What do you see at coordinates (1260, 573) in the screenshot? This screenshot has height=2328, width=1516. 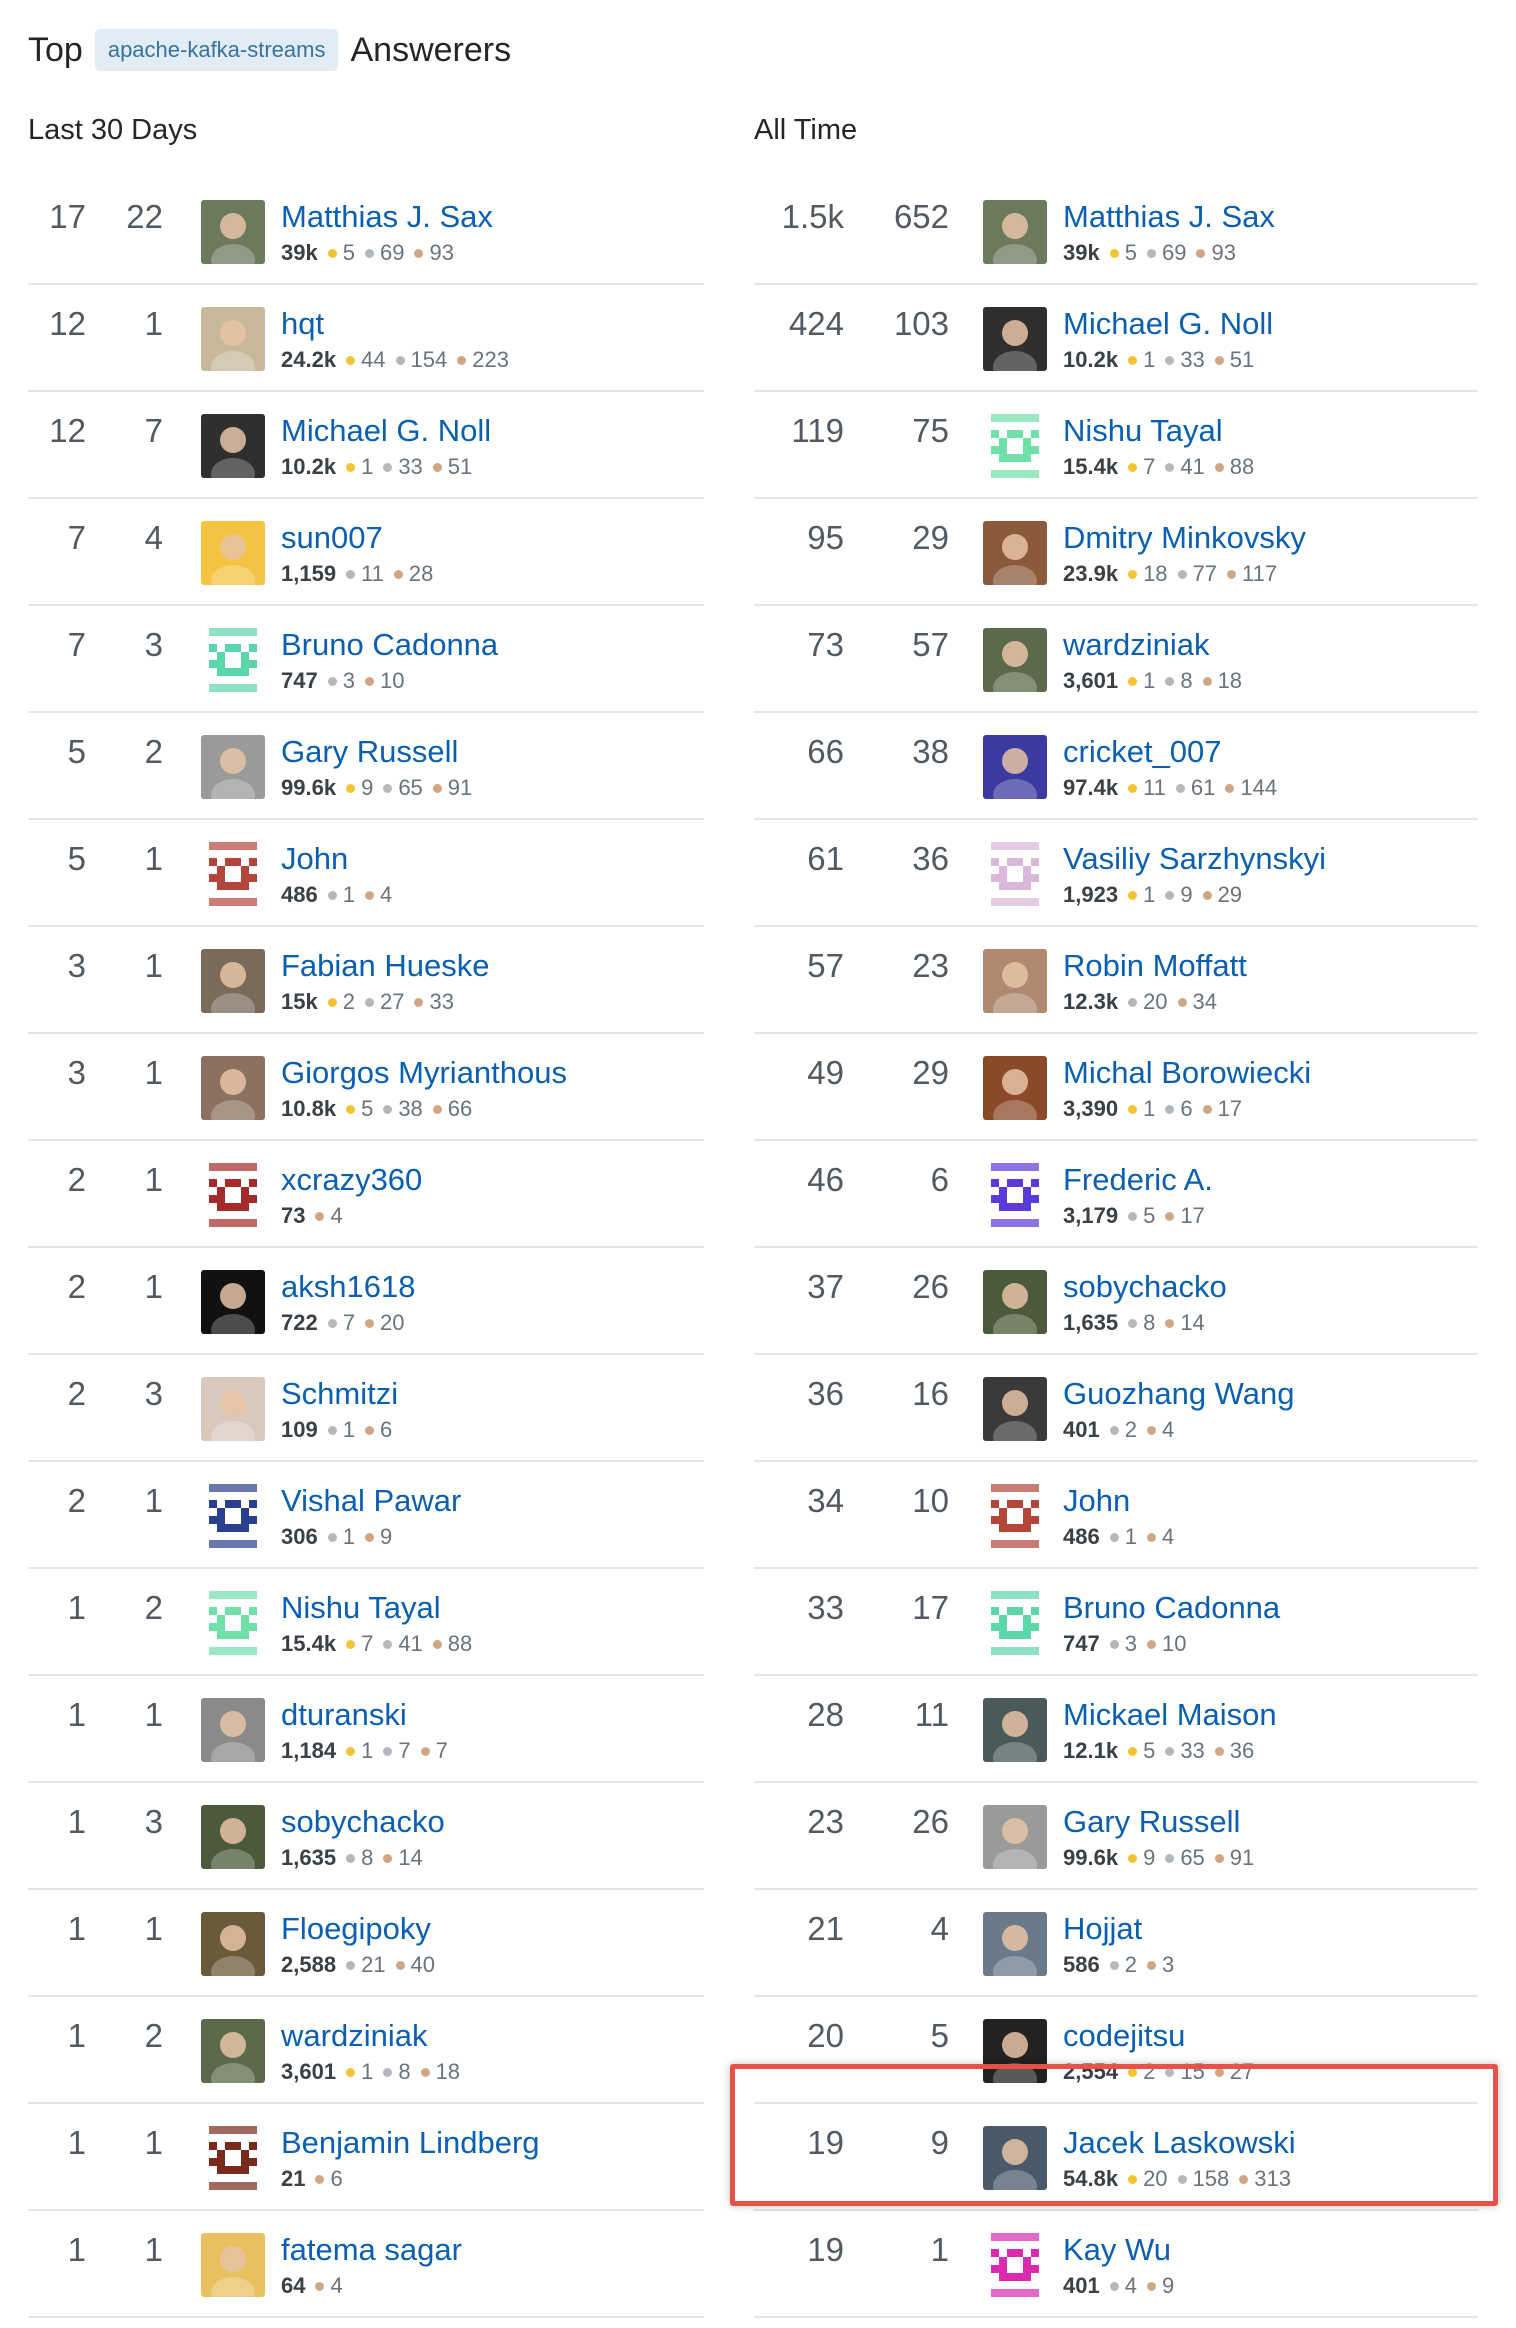 I see `bronze-badge-count: 117` at bounding box center [1260, 573].